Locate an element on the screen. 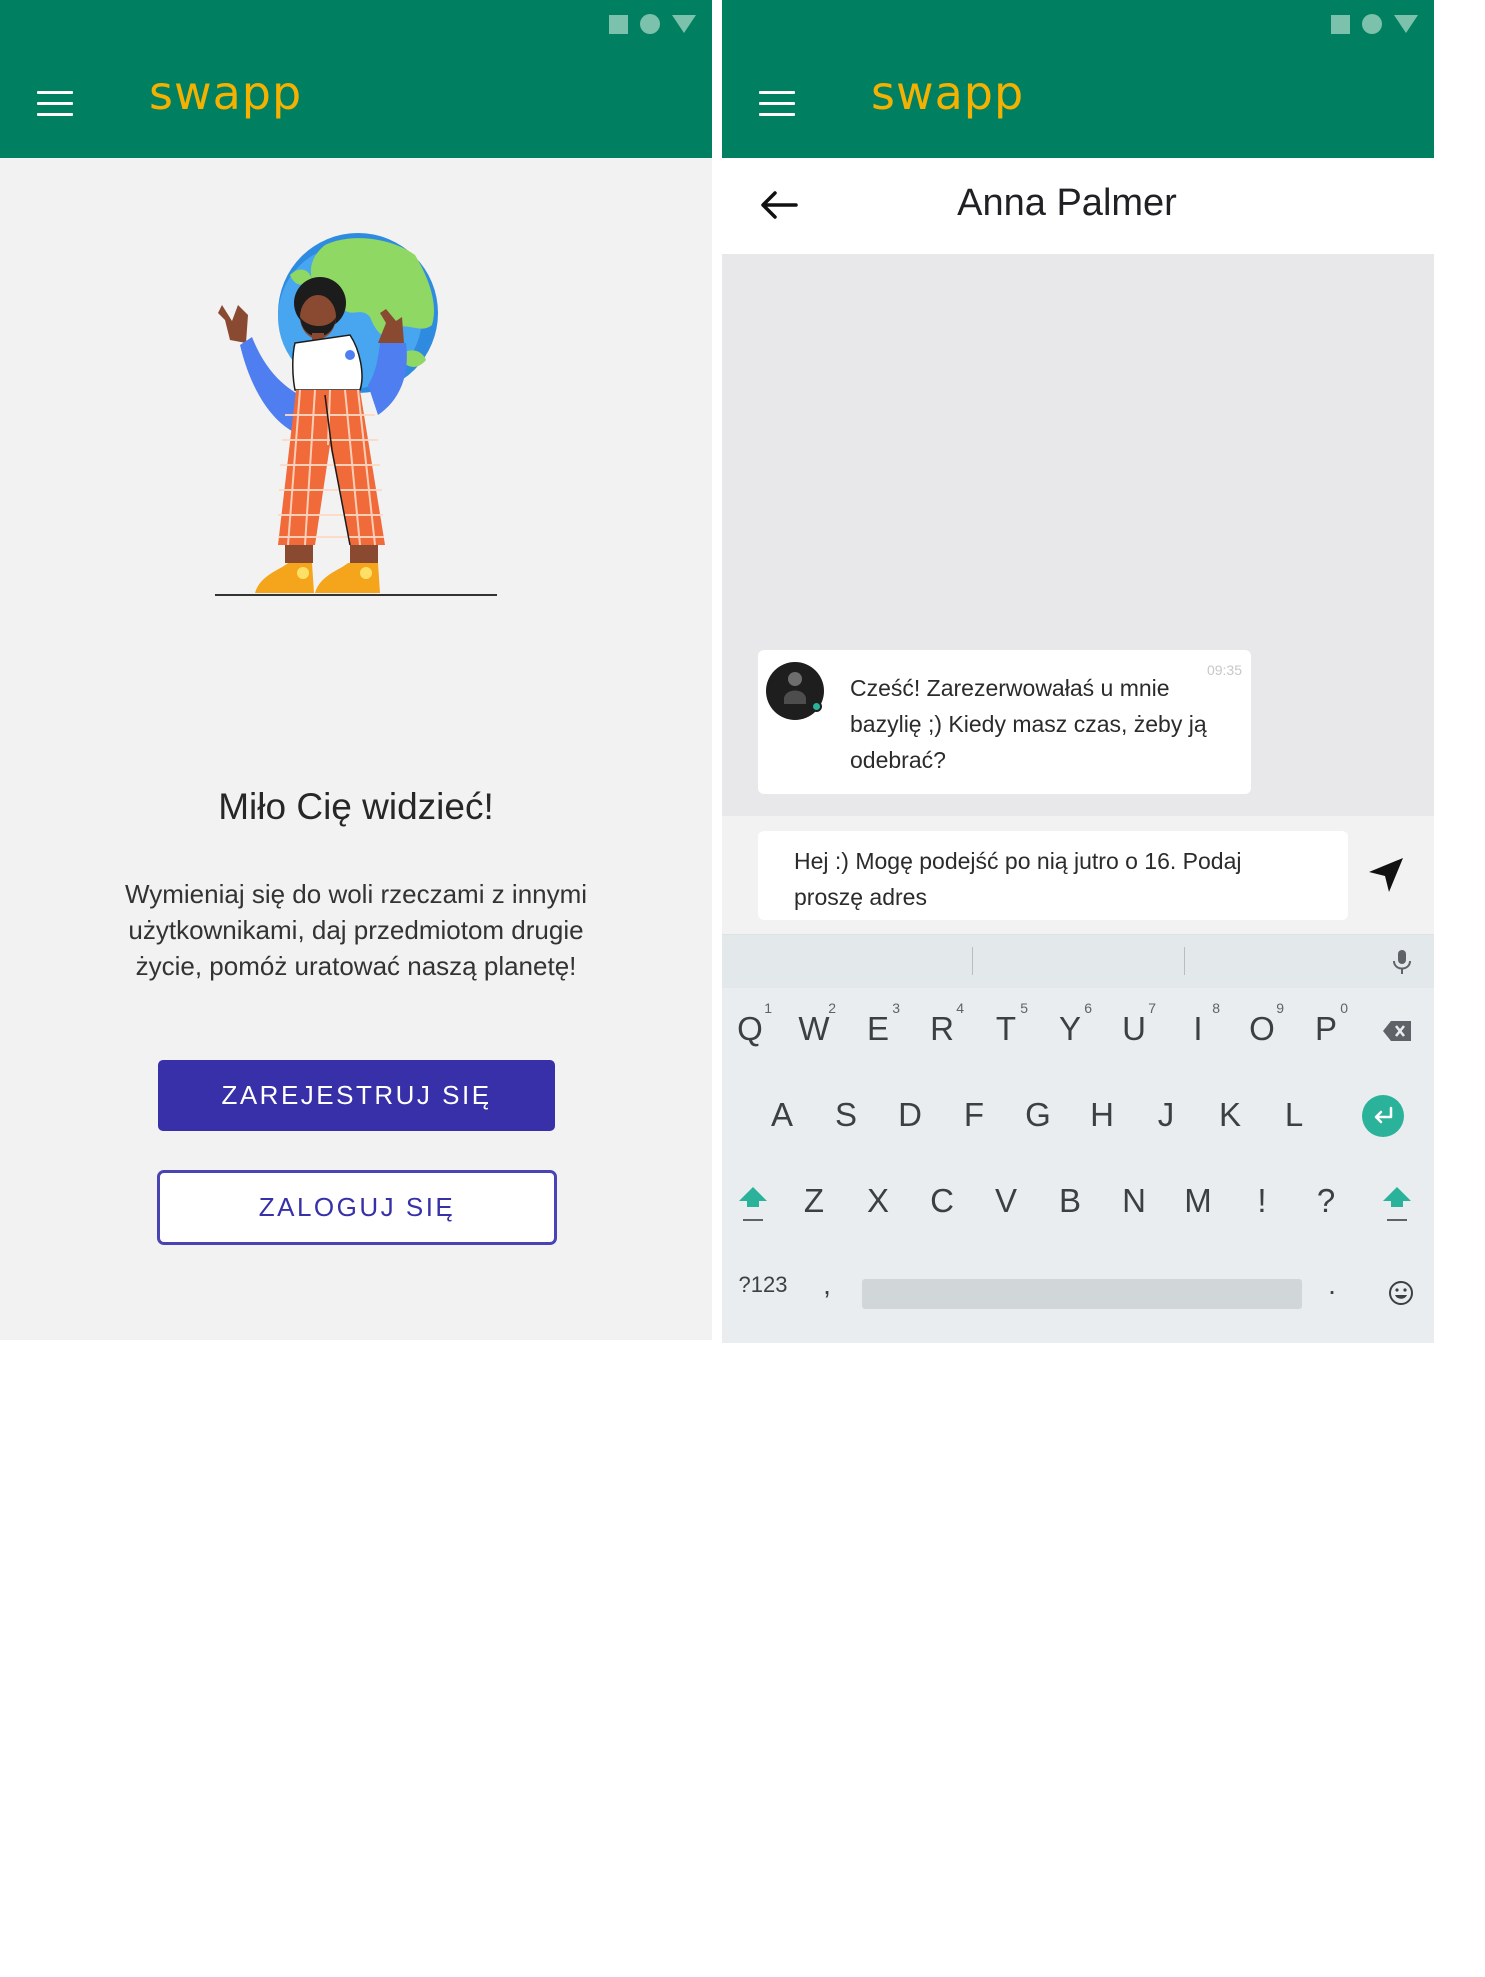 This screenshot has width=1485, height=1977. backspace-icon is located at coordinates (1397, 1031).